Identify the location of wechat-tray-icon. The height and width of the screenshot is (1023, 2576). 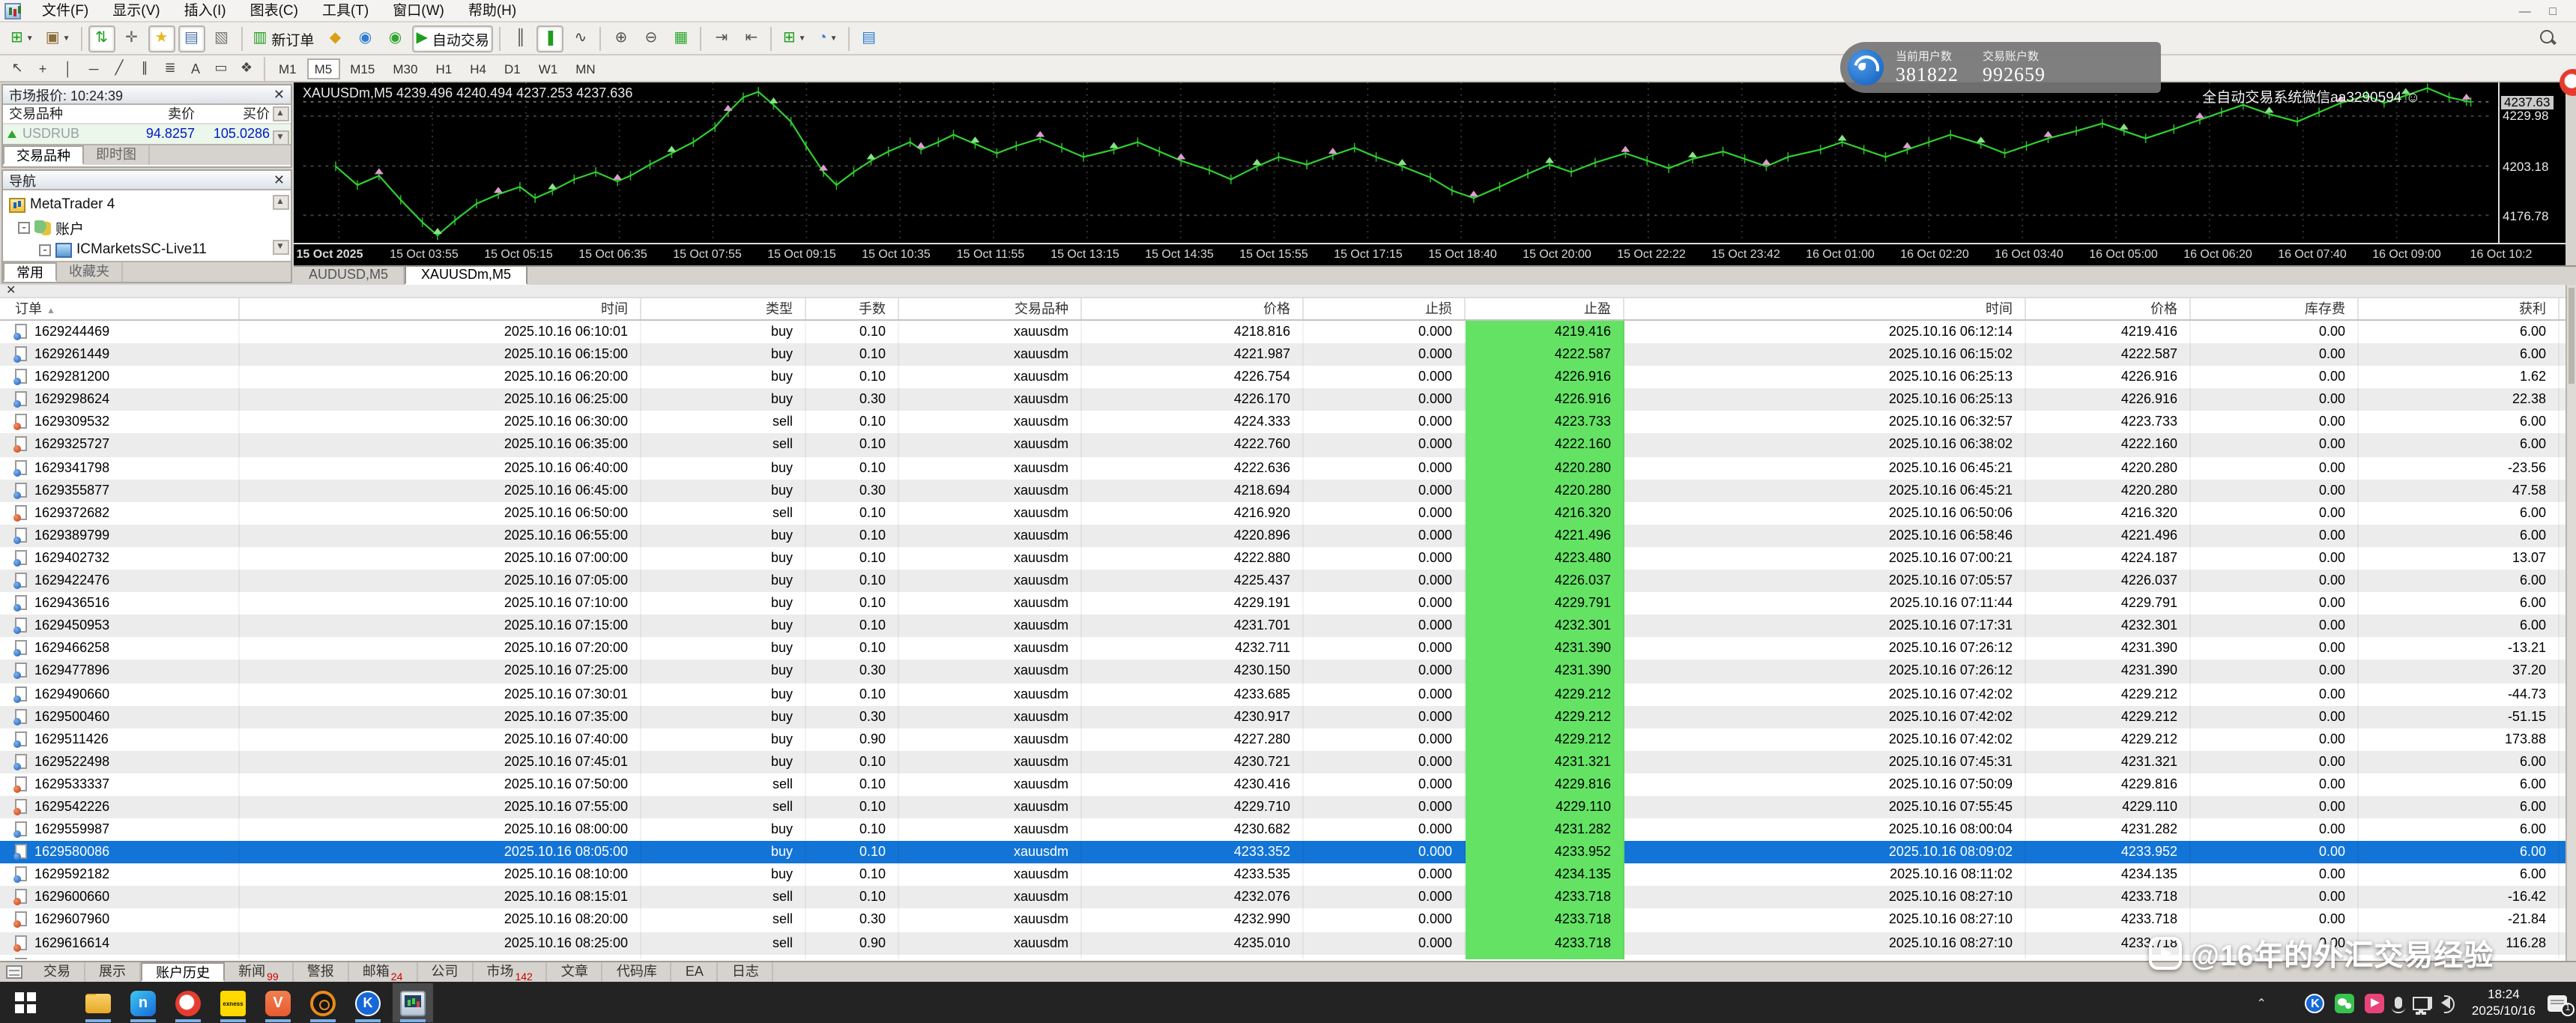
(2345, 1003).